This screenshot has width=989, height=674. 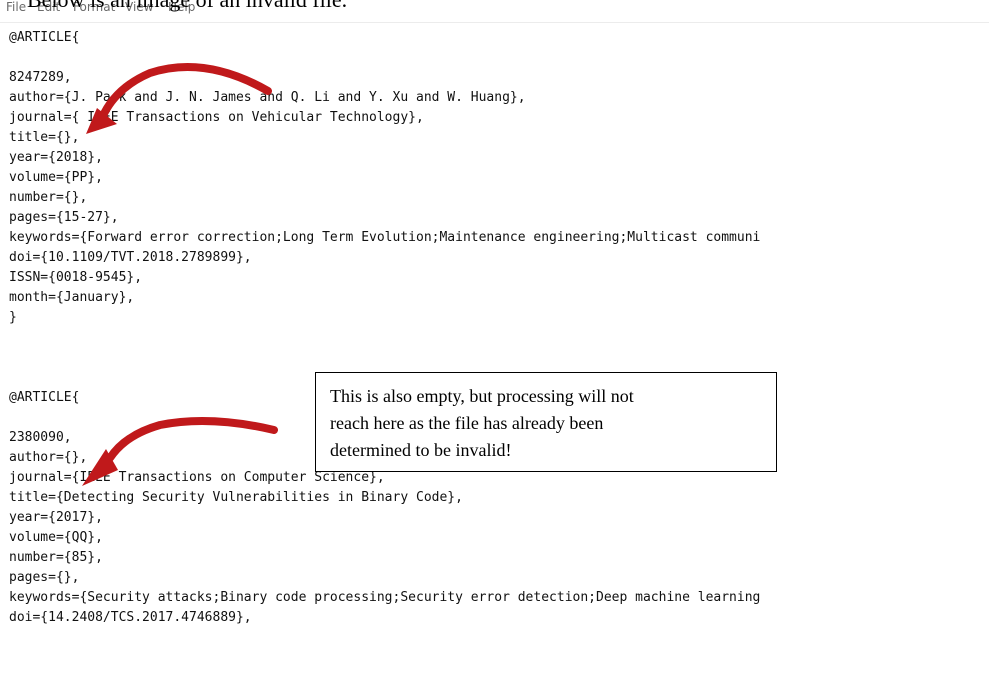 What do you see at coordinates (421, 450) in the screenshot?
I see `callout-line: determined to be invalid!` at bounding box center [421, 450].